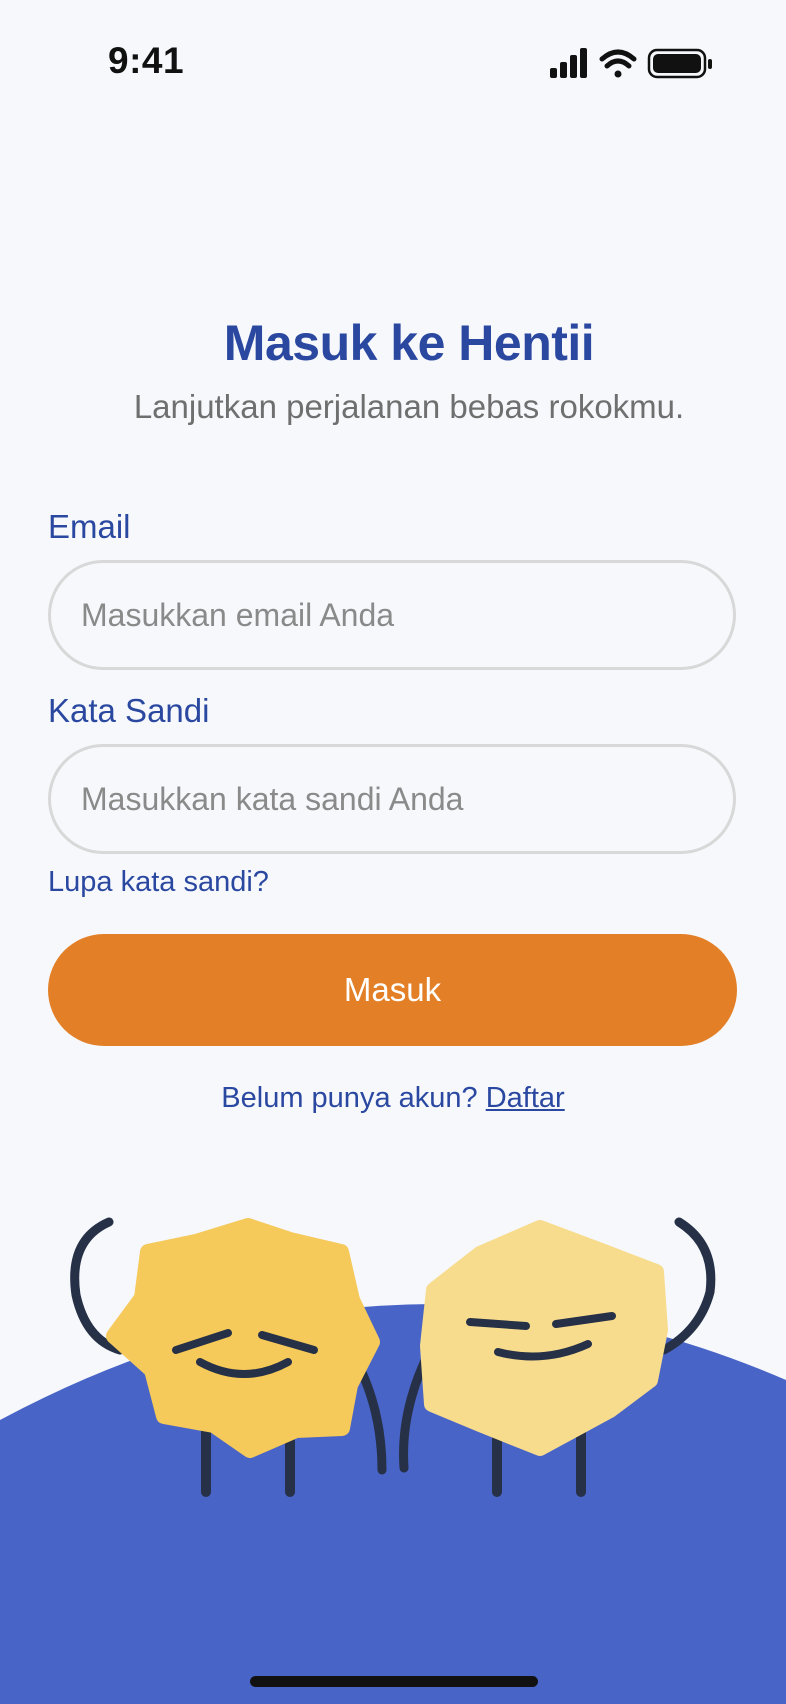 The width and height of the screenshot is (786, 1704). I want to click on password-label: Kata Sandi, so click(129, 710).